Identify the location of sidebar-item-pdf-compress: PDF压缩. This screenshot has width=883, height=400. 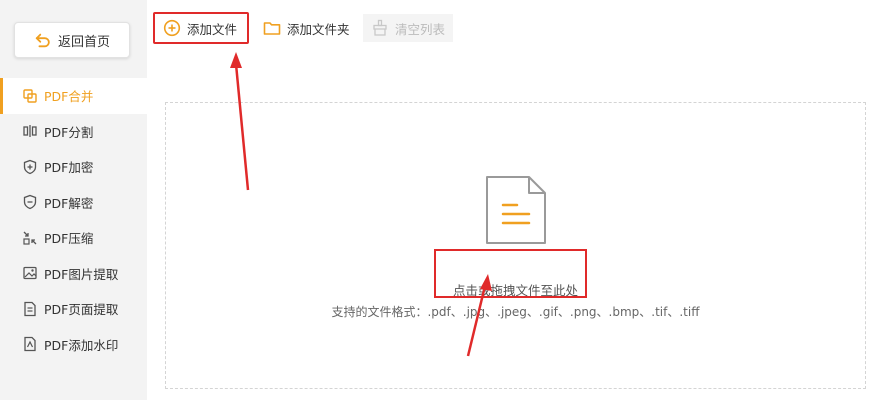
(73, 238).